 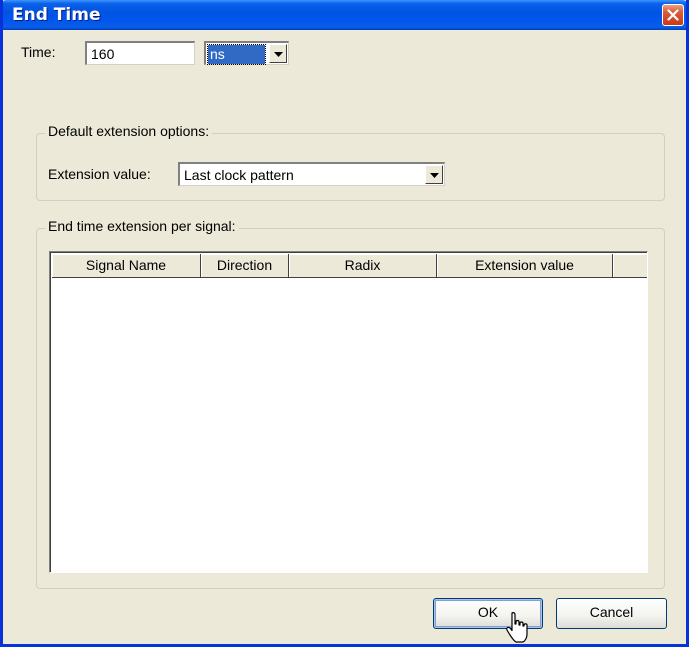 What do you see at coordinates (245, 266) in the screenshot?
I see `column-direction: Direction` at bounding box center [245, 266].